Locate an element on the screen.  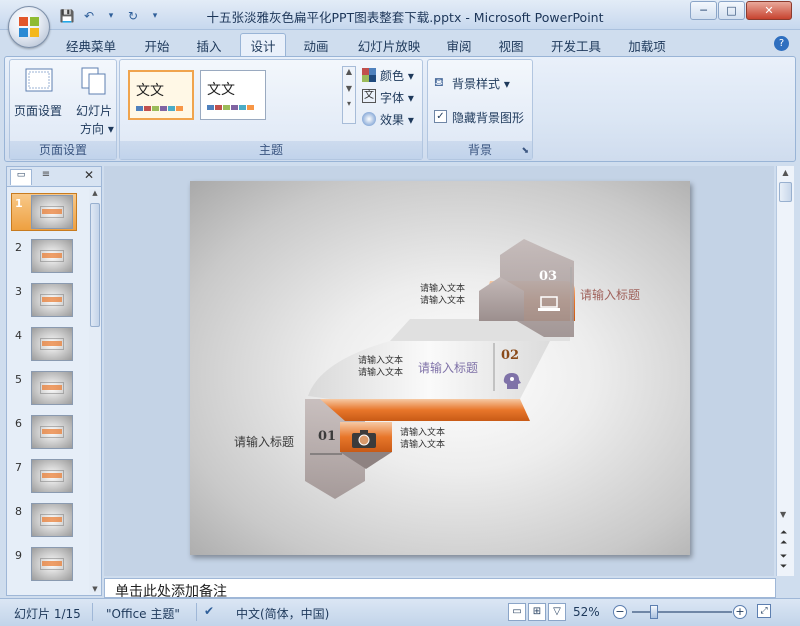
pane-tabs: ▭ ≡ ✕ is located at coordinates (54, 177).